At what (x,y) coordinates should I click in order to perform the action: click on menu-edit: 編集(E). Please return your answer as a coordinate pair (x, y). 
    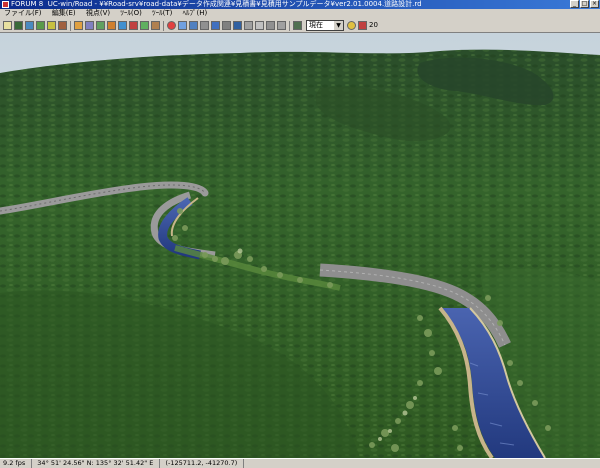
    Looking at the image, I should click on (64, 13).